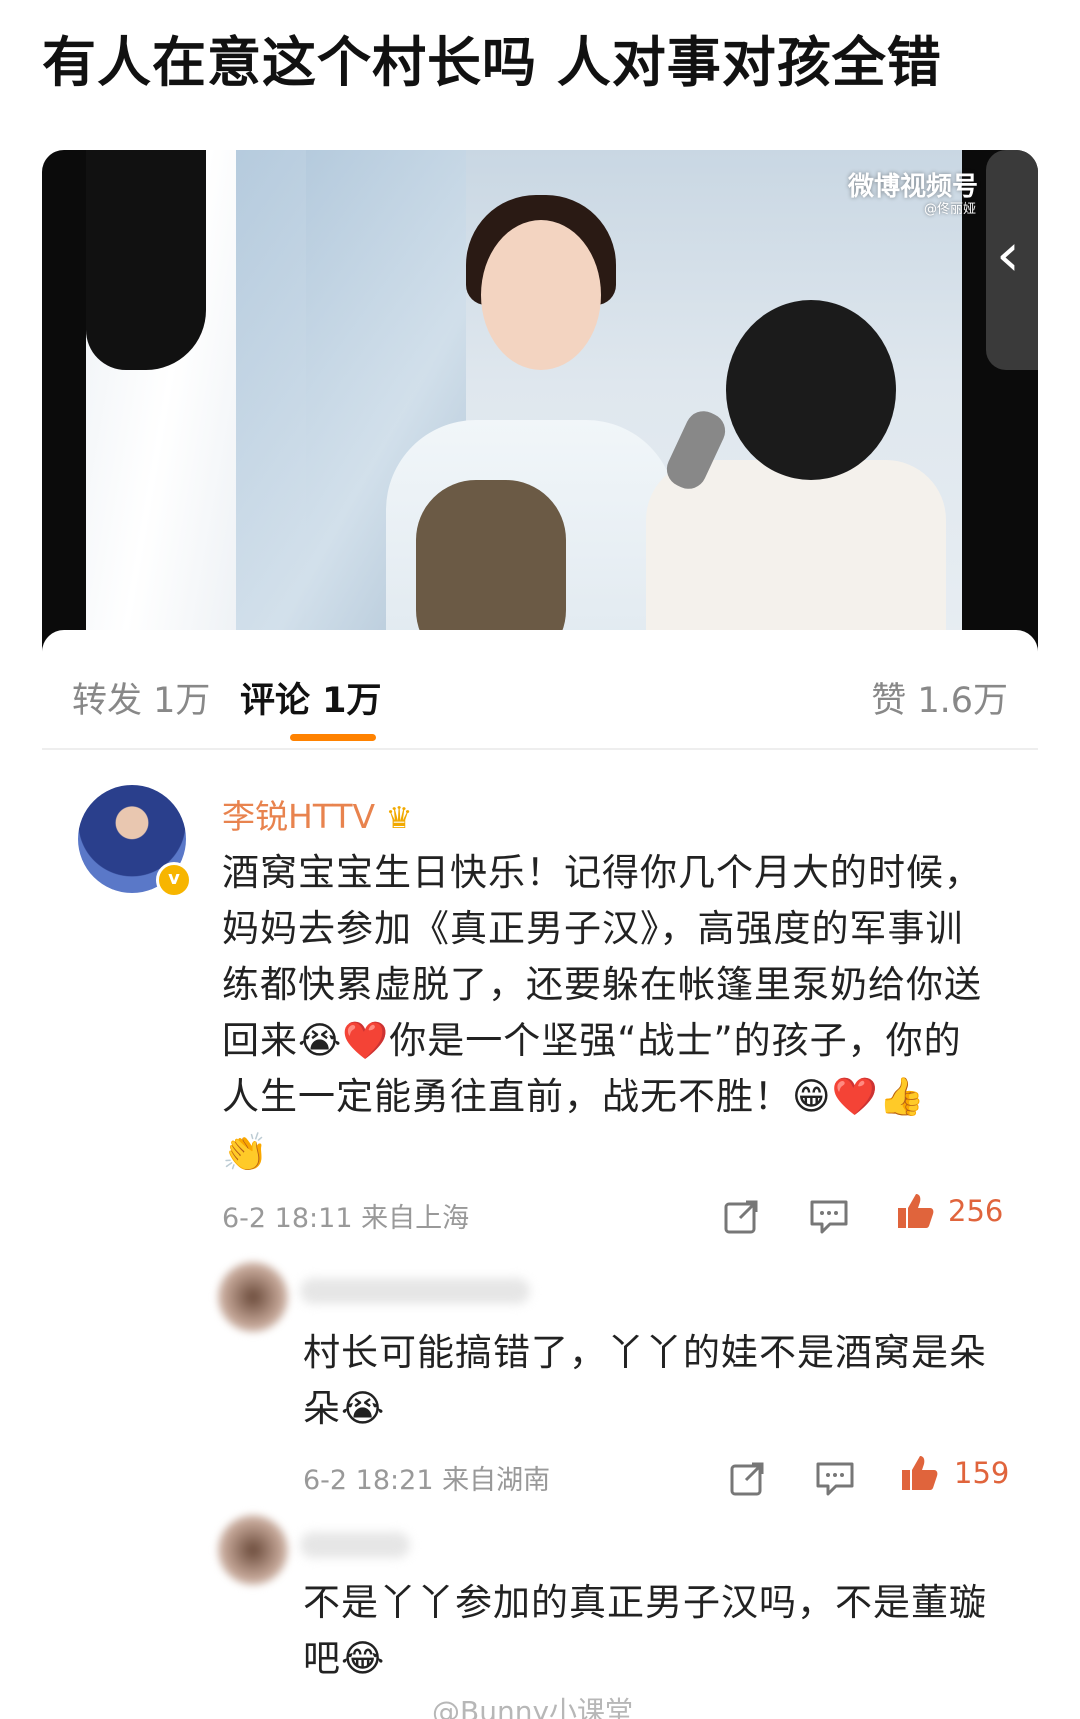 The width and height of the screenshot is (1080, 1719). Describe the element at coordinates (939, 697) in the screenshot. I see `tab-likes: 赞 1.6万` at that location.